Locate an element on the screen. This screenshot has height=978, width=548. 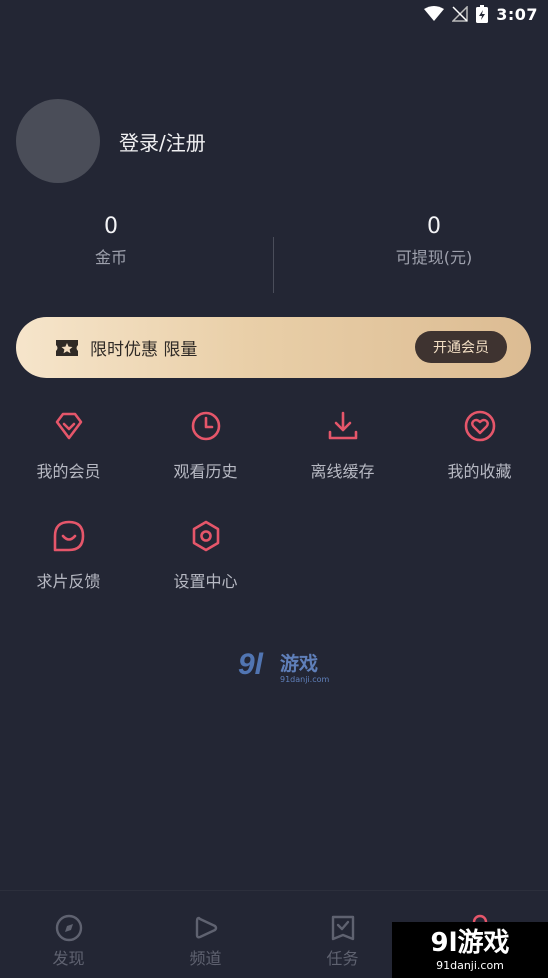
feature-label: 我的收藏 is located at coordinates (479, 471).